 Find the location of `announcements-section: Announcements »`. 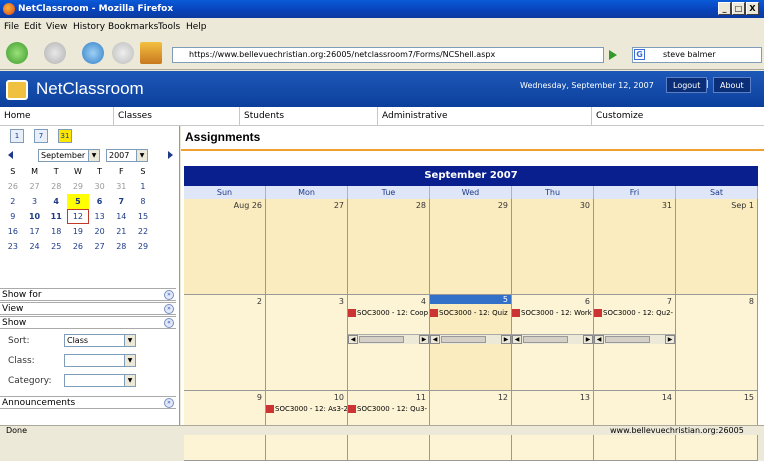

announcements-section: Announcements » is located at coordinates (88, 402).